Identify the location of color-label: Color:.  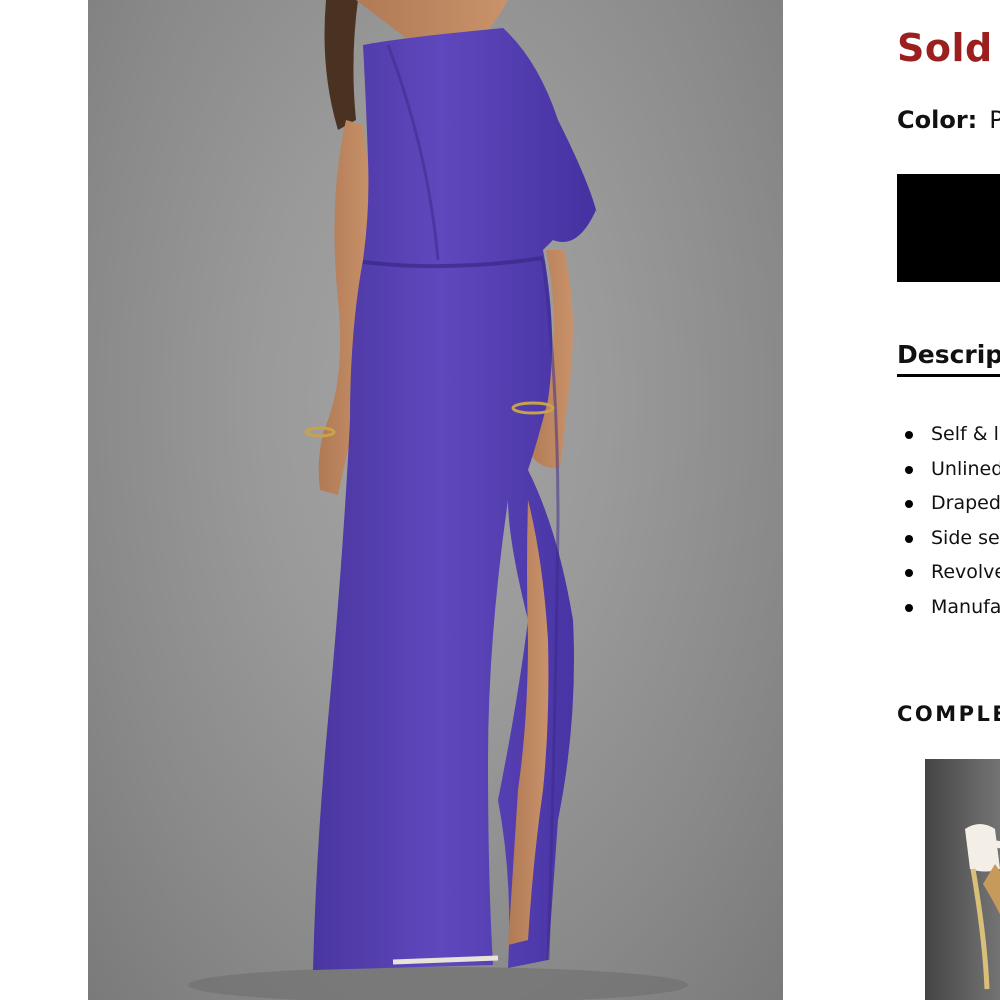
(937, 120).